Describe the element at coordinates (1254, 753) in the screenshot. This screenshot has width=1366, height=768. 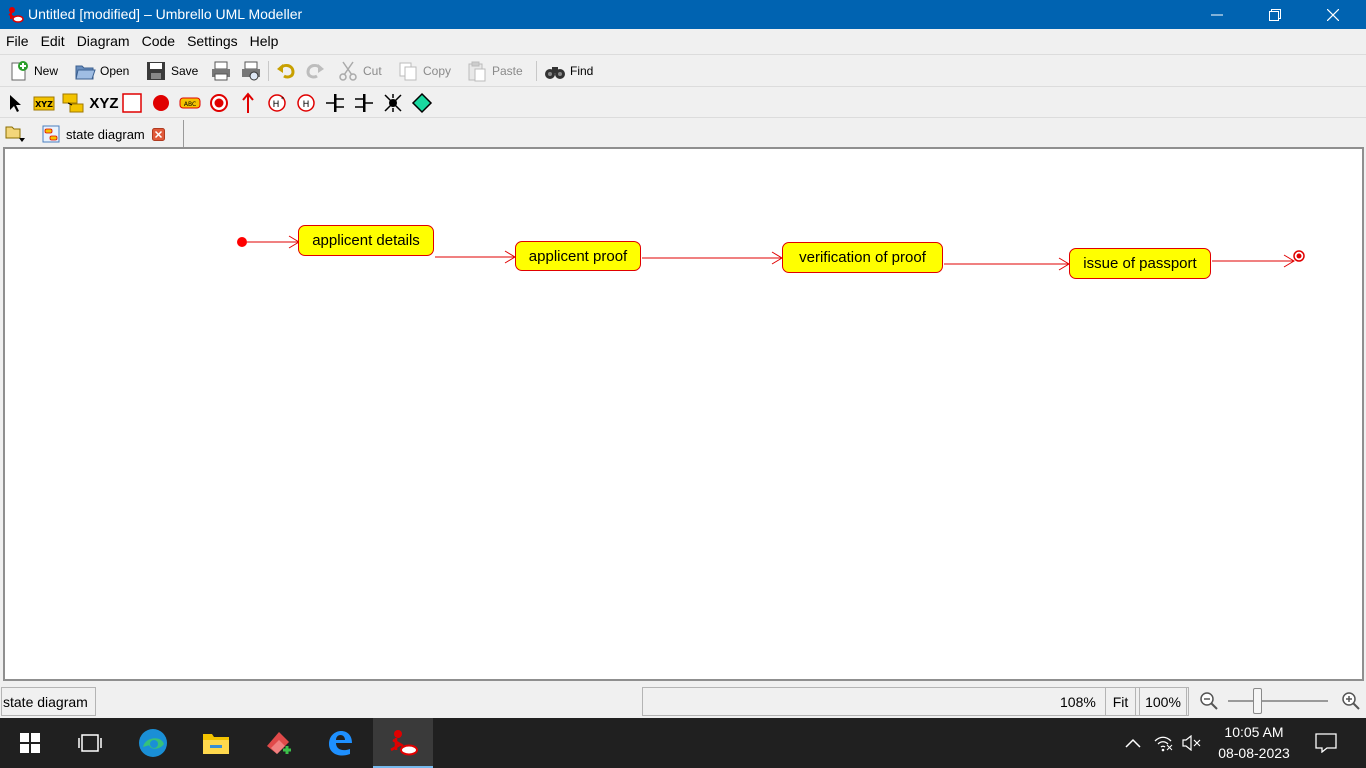
I see `clock-date: 08-08-2023` at that location.